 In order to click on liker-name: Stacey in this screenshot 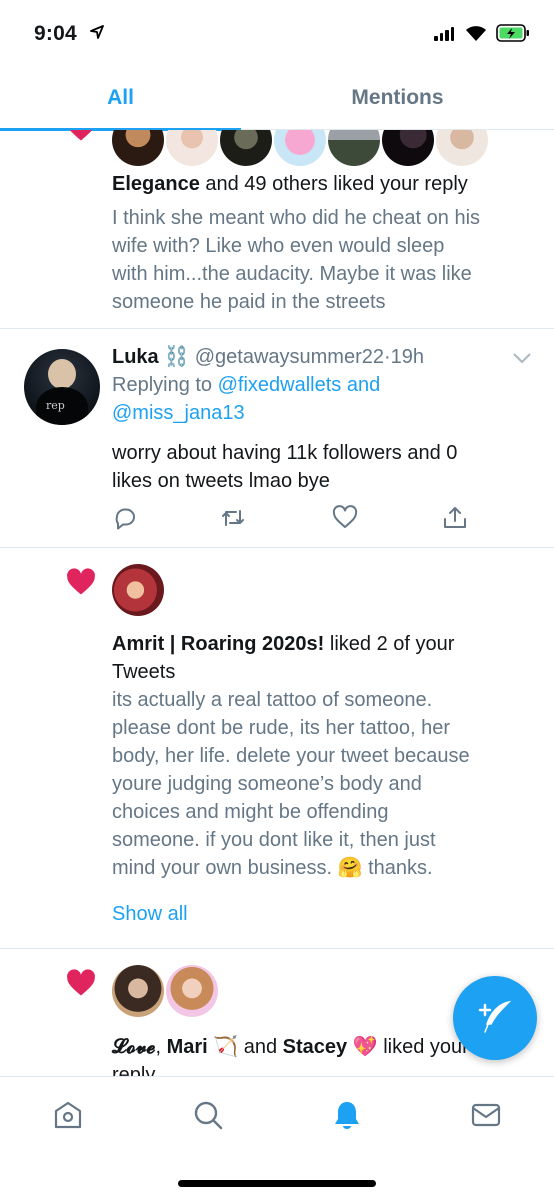, I will do `click(315, 1047)`.